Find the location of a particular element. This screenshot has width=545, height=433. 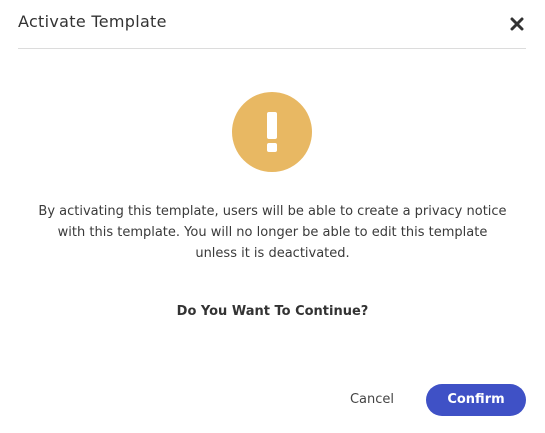

dialog-title: Activate Template is located at coordinates (92, 21).